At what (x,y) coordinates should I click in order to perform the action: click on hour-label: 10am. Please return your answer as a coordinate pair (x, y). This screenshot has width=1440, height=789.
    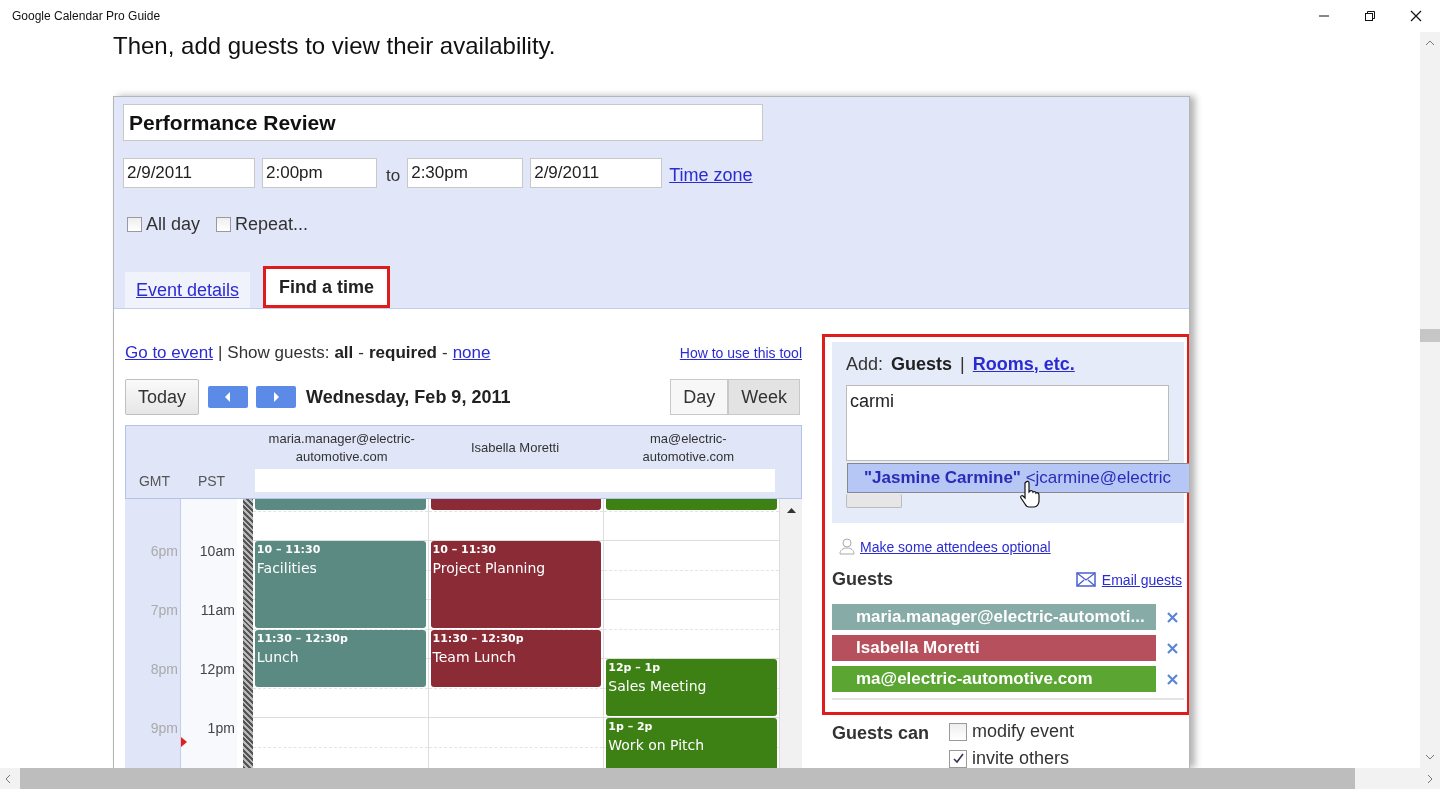
    Looking at the image, I should click on (217, 551).